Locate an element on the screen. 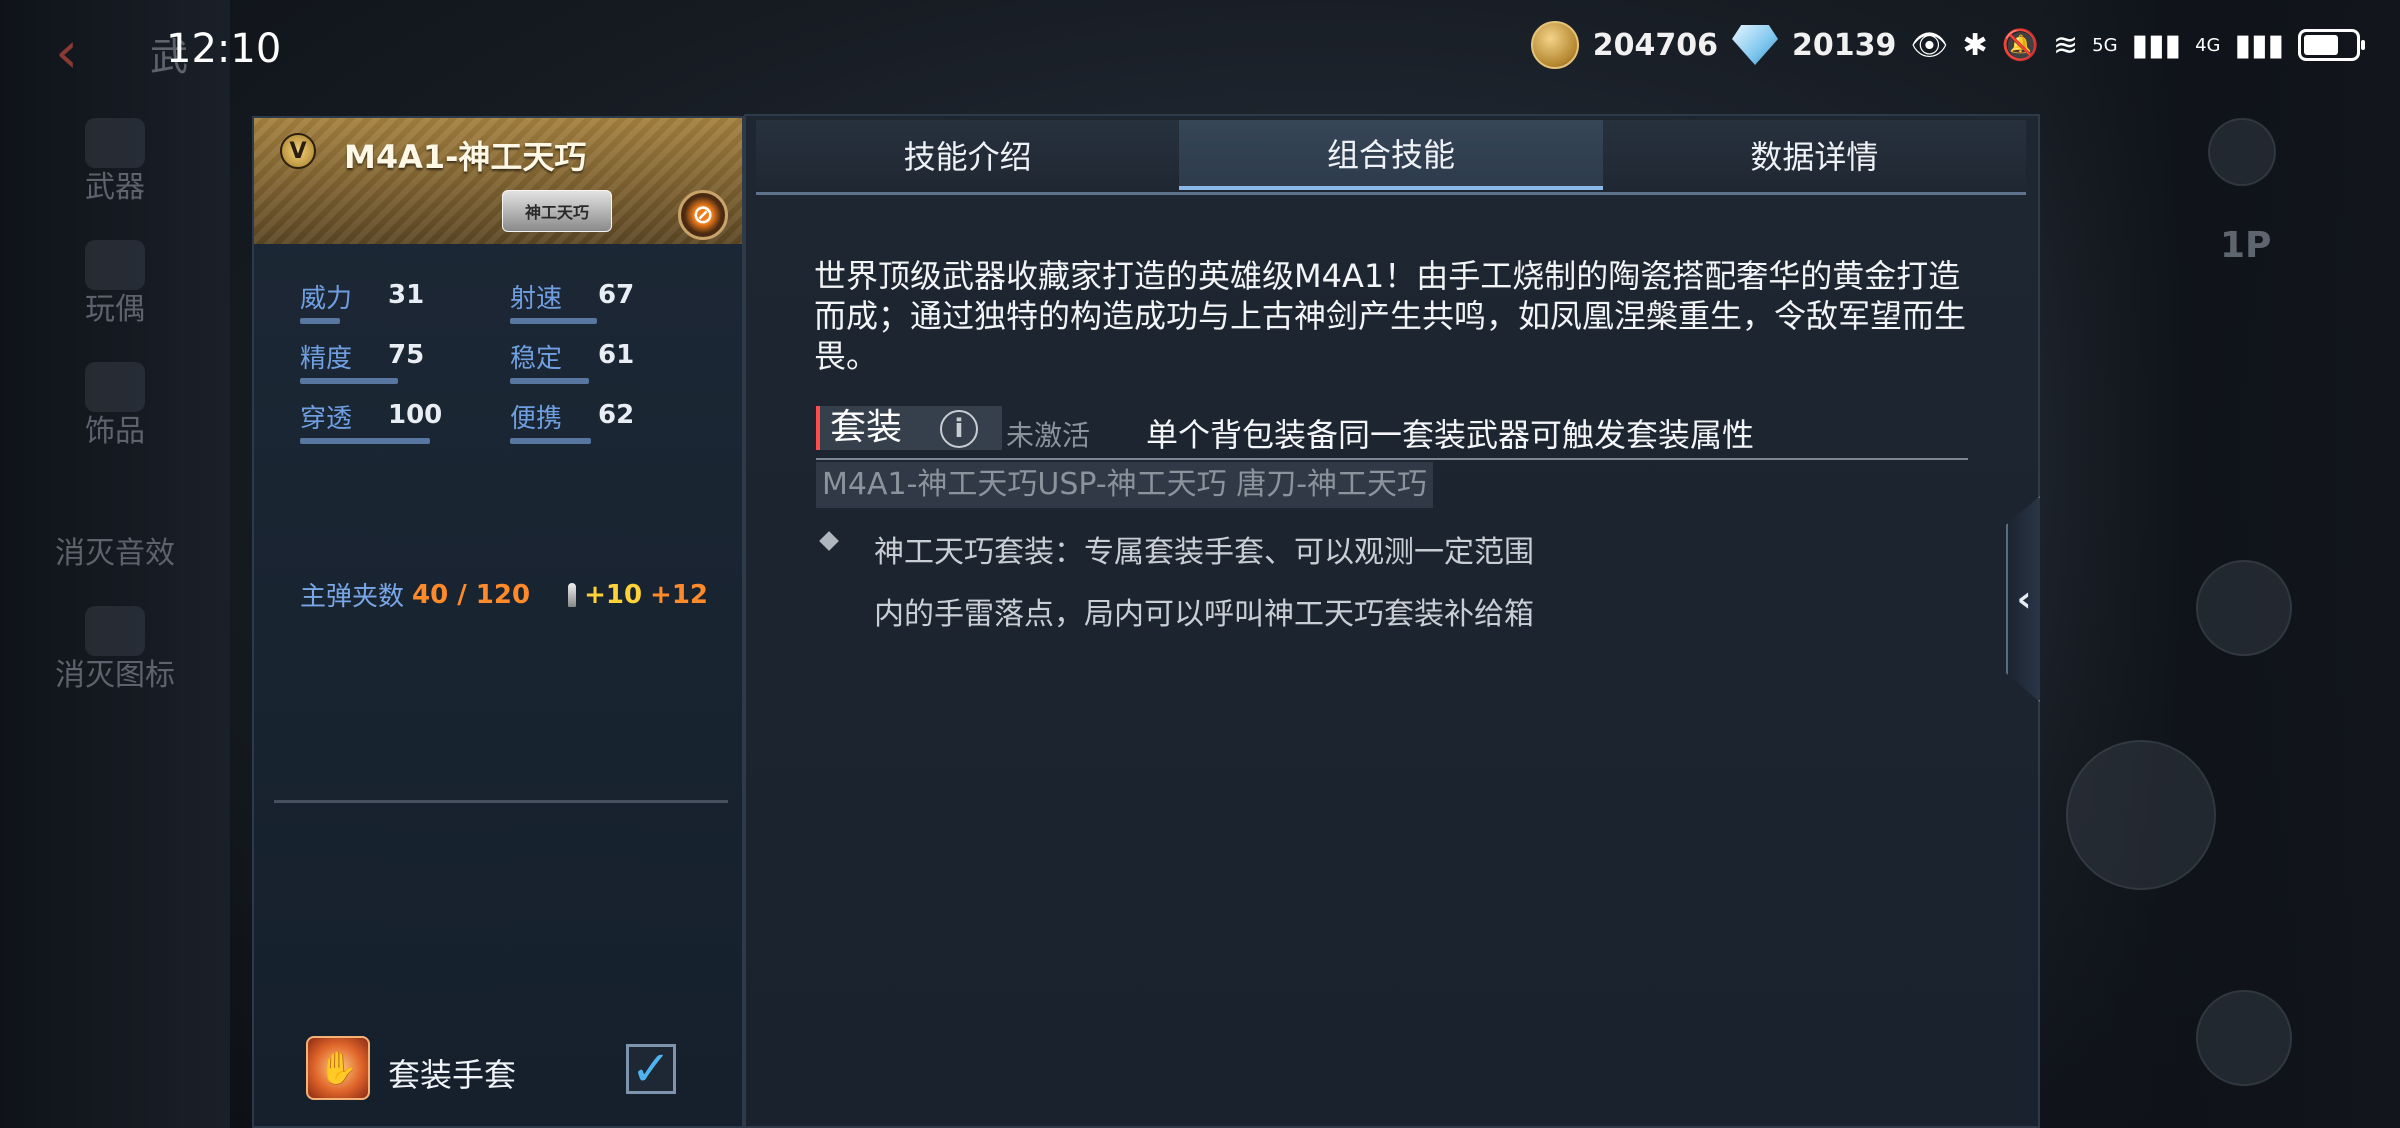  stat-power: 威力 31 is located at coordinates (400, 306).